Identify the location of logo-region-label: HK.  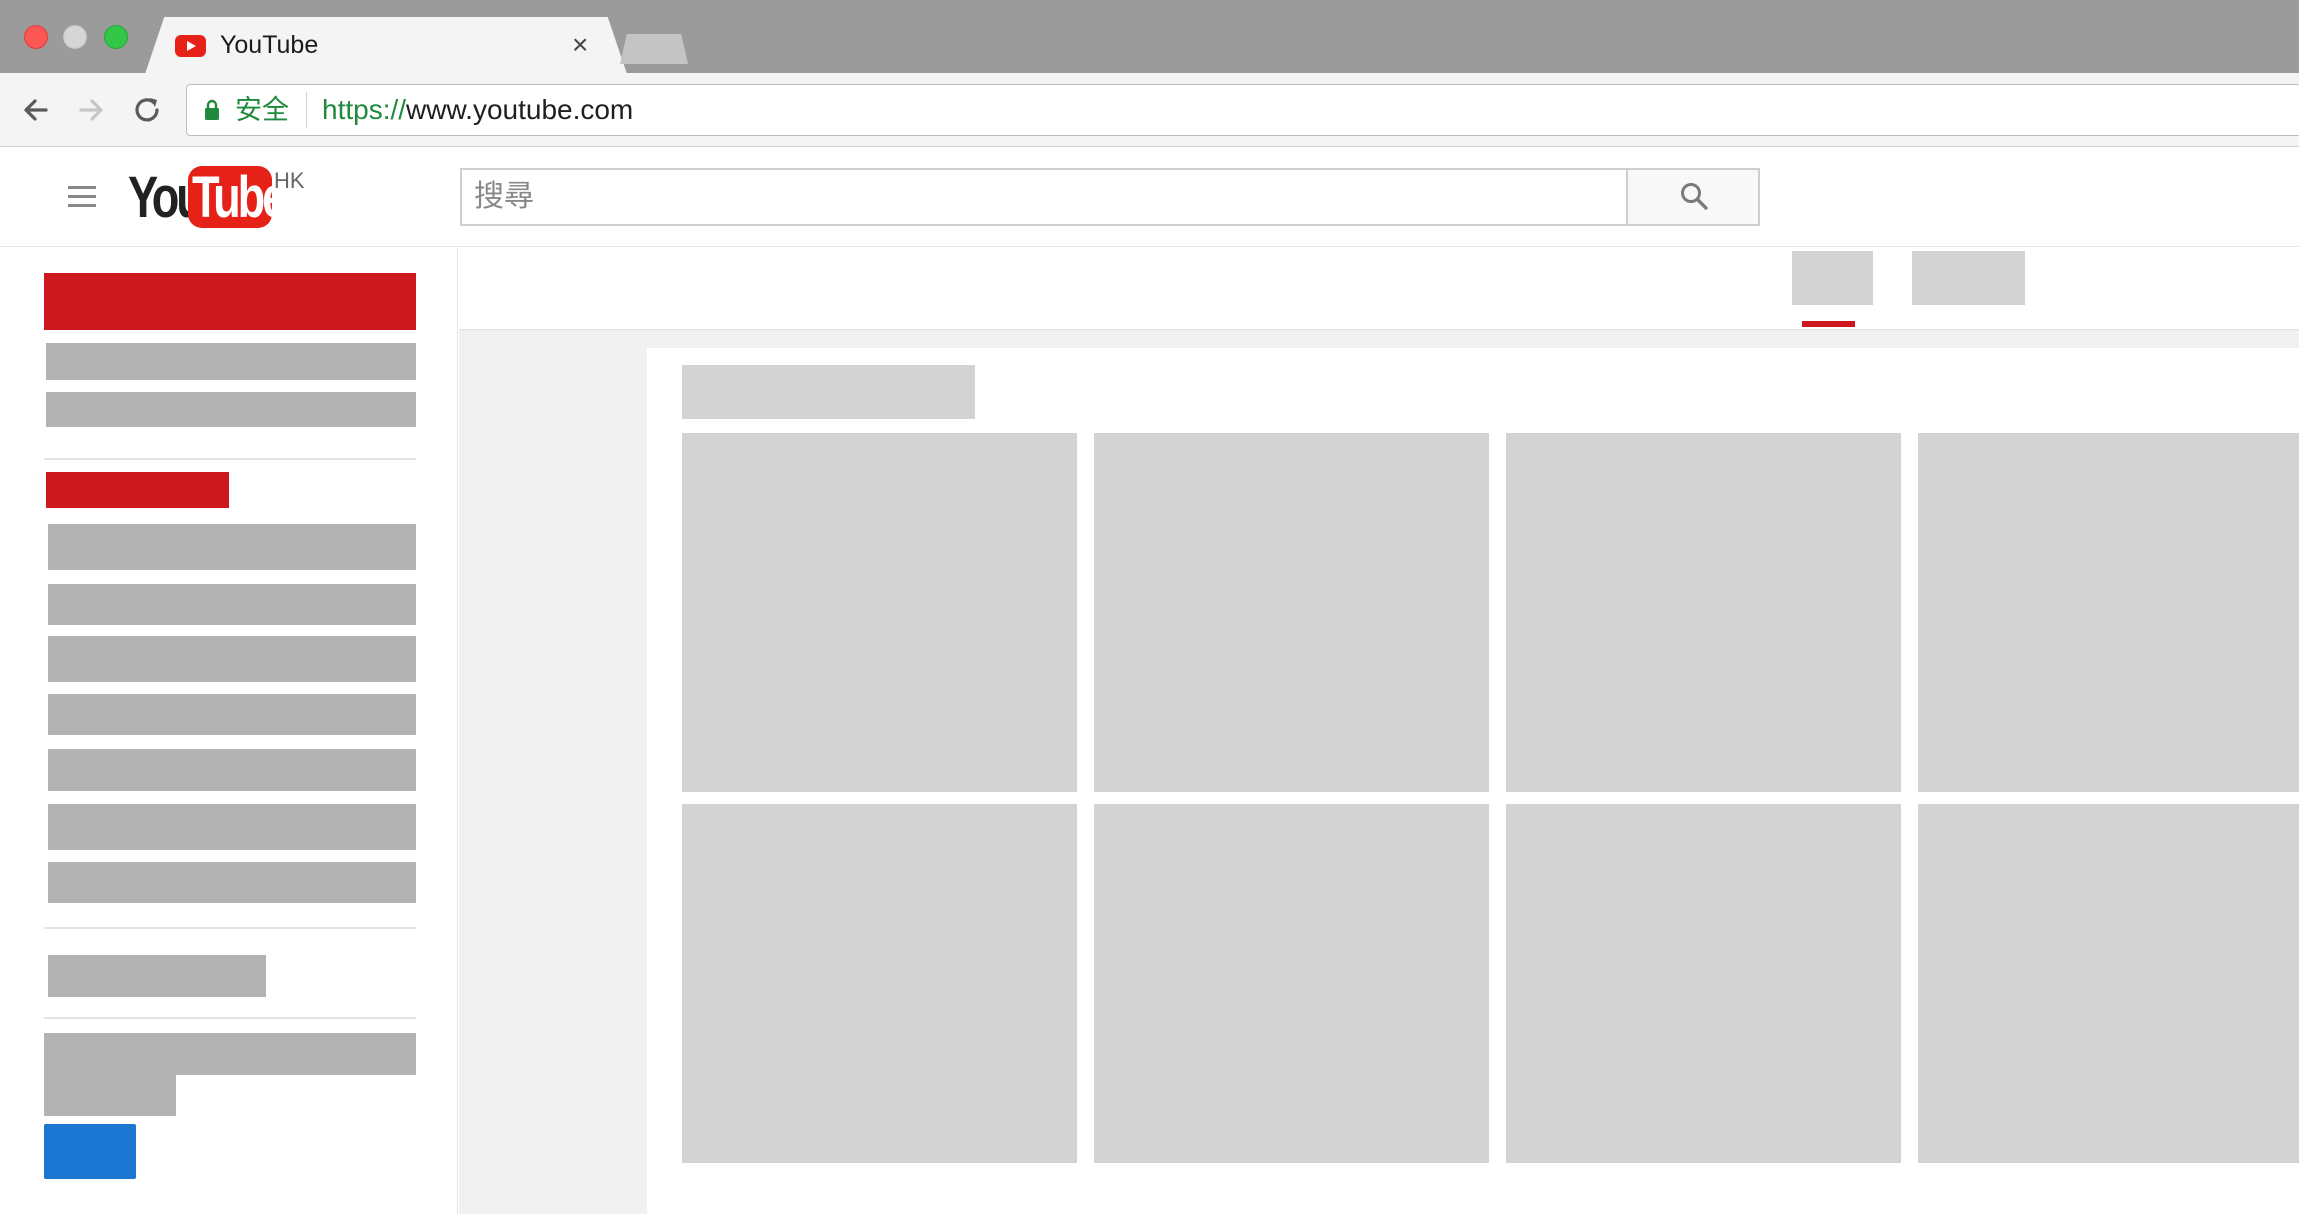
(289, 180).